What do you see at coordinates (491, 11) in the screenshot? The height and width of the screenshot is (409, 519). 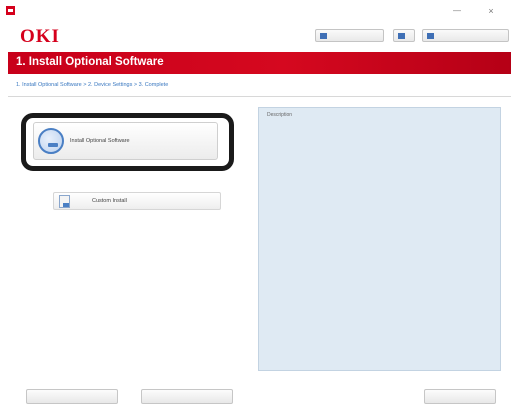 I see `close-button: ×` at bounding box center [491, 11].